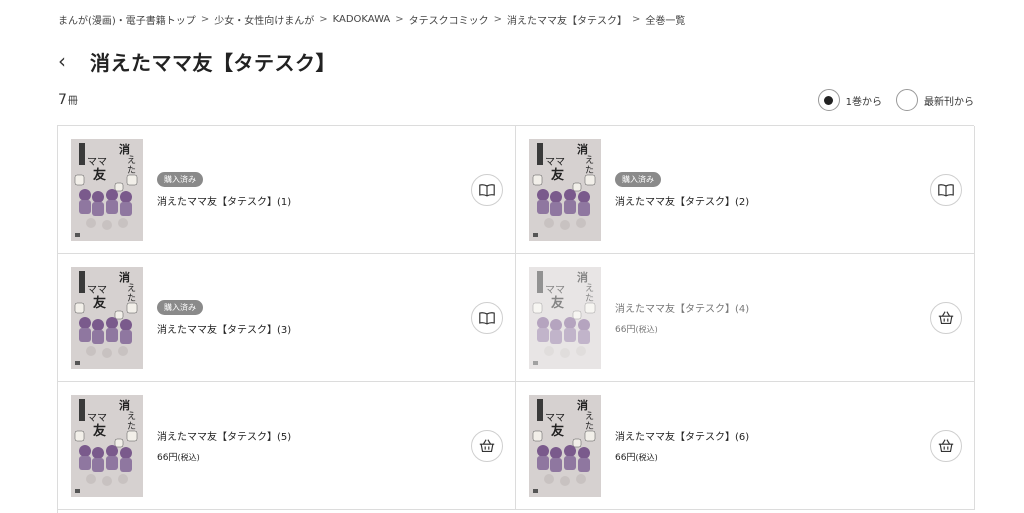  What do you see at coordinates (213, 62) in the screenshot?
I see `page-title: 消えたママ友【タテスク】` at bounding box center [213, 62].